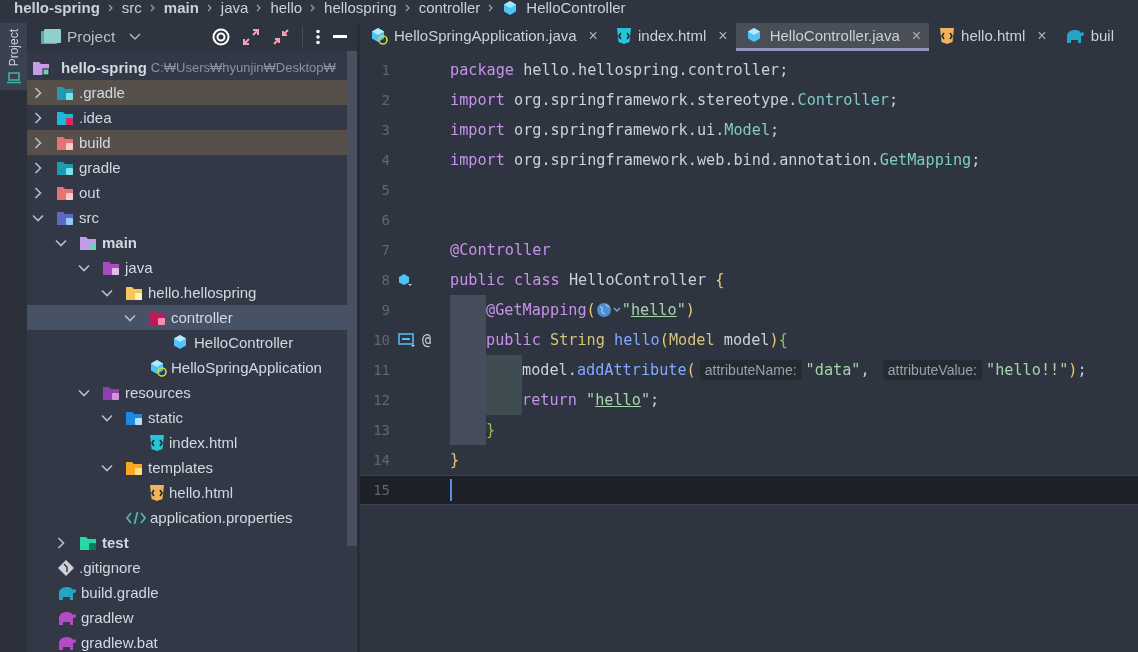 Image resolution: width=1138 pixels, height=652 pixels. I want to click on tree-item: gradlew, so click(107, 617).